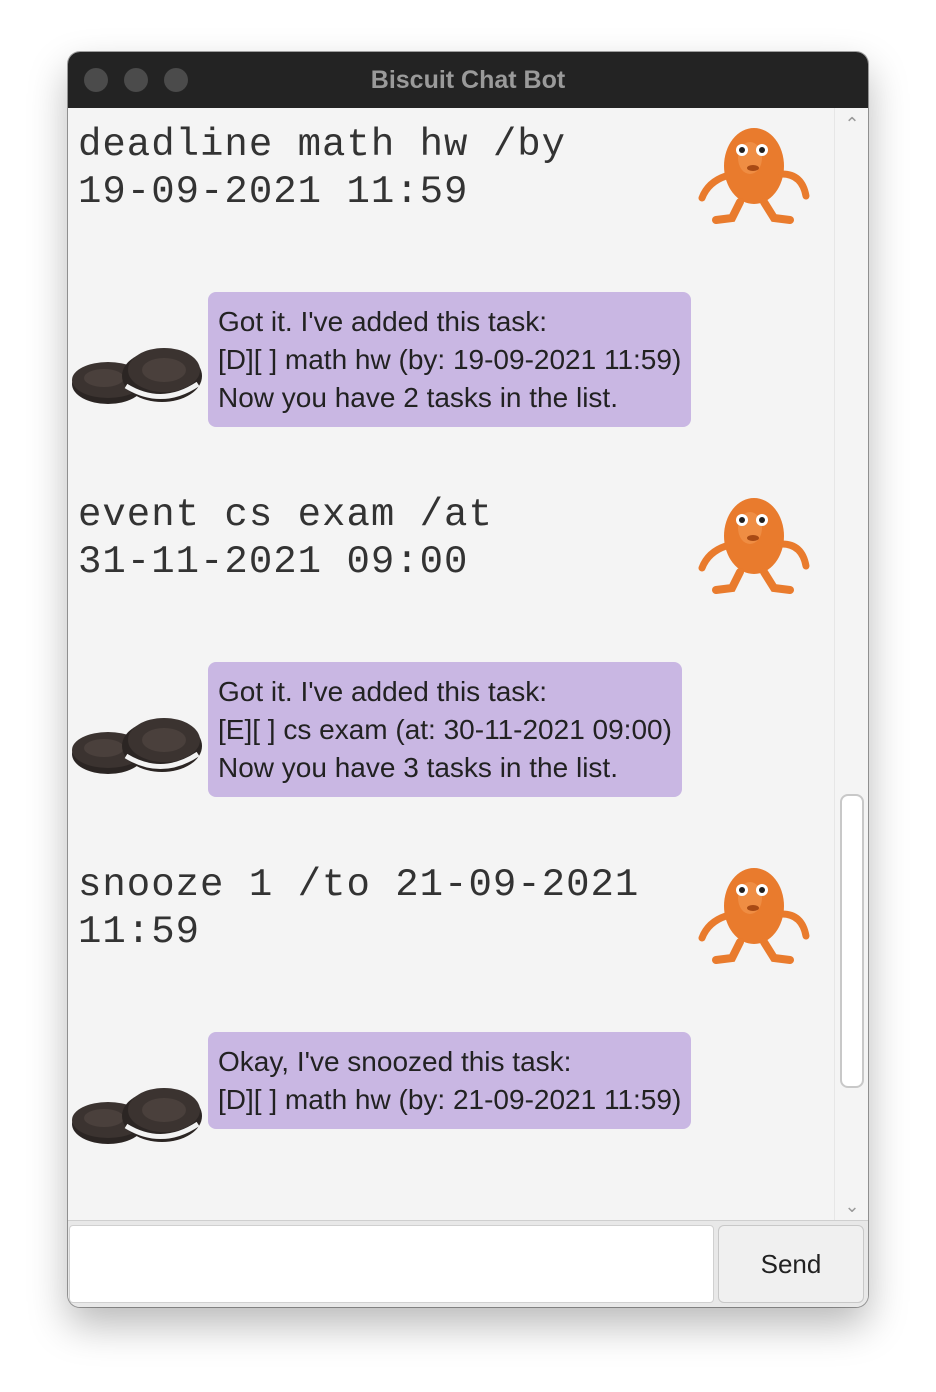 The width and height of the screenshot is (936, 1392). I want to click on bot-message-line: Now you have 3 tasks in the list., so click(418, 767).